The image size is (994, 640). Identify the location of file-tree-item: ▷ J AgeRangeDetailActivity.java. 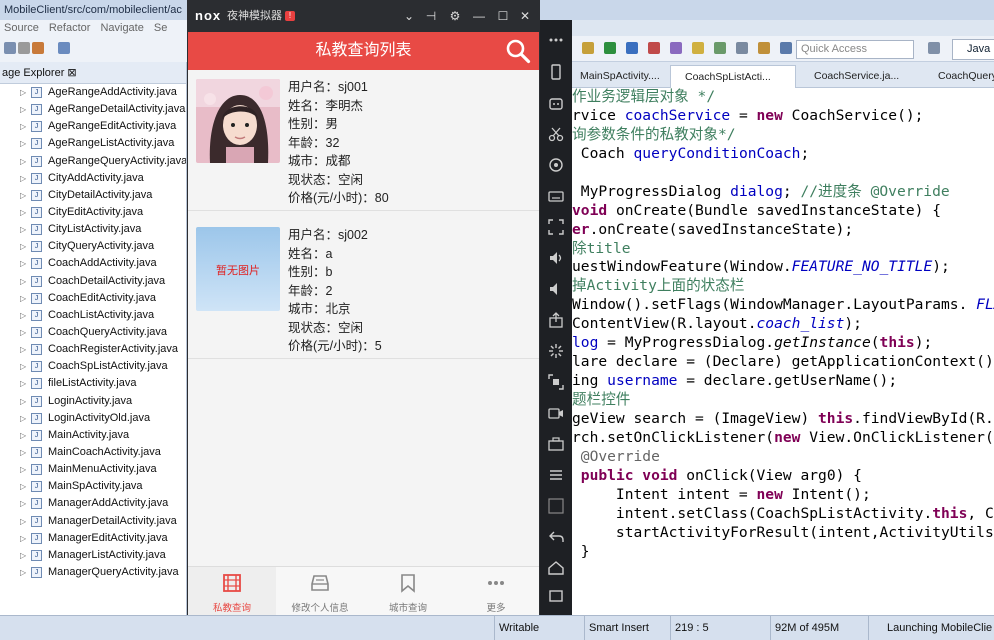
(93, 109).